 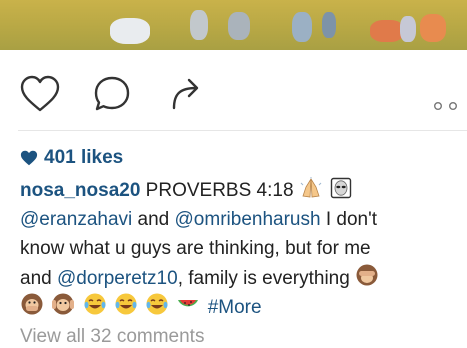 I want to click on caption-line: nosa_nosa20 PROVERBS 4:18, so click(x=242, y=190).